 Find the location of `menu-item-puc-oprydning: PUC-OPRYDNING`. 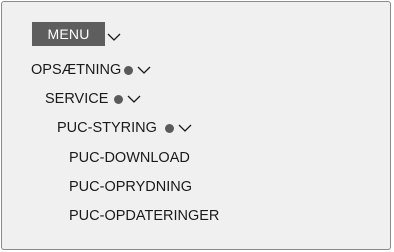

menu-item-puc-oprydning: PUC-OPRYDNING is located at coordinates (130, 187).